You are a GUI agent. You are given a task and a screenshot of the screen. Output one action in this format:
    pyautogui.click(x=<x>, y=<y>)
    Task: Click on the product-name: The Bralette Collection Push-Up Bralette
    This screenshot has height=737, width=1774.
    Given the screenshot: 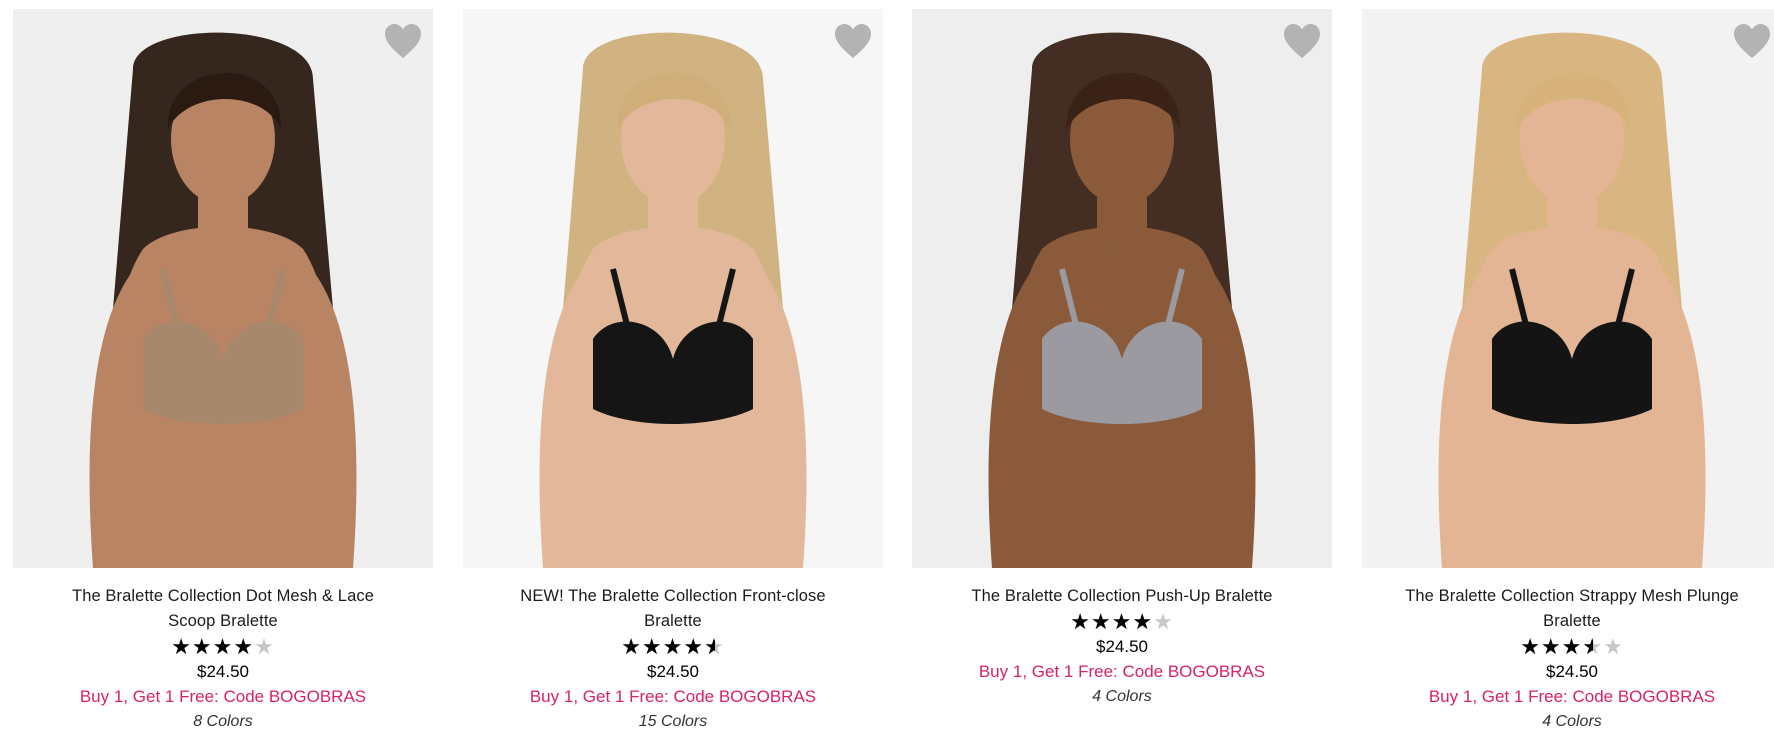 What is the action you would take?
    pyautogui.click(x=1122, y=596)
    